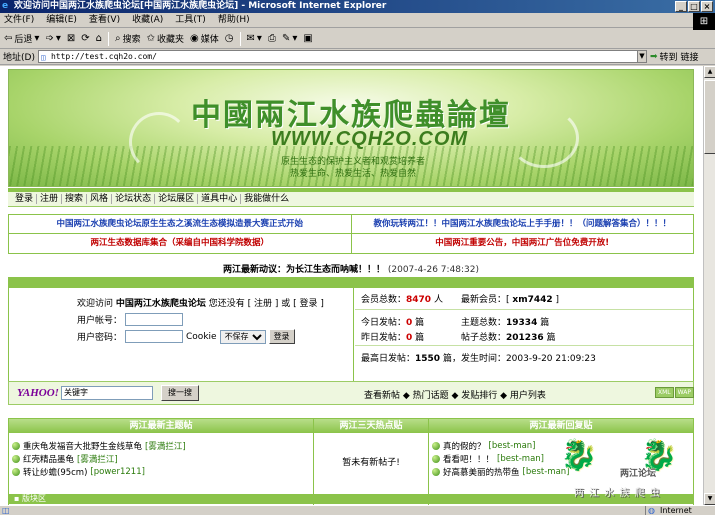 The width and height of the screenshot is (715, 515). I want to click on stop-button: ⊠, so click(71, 38).